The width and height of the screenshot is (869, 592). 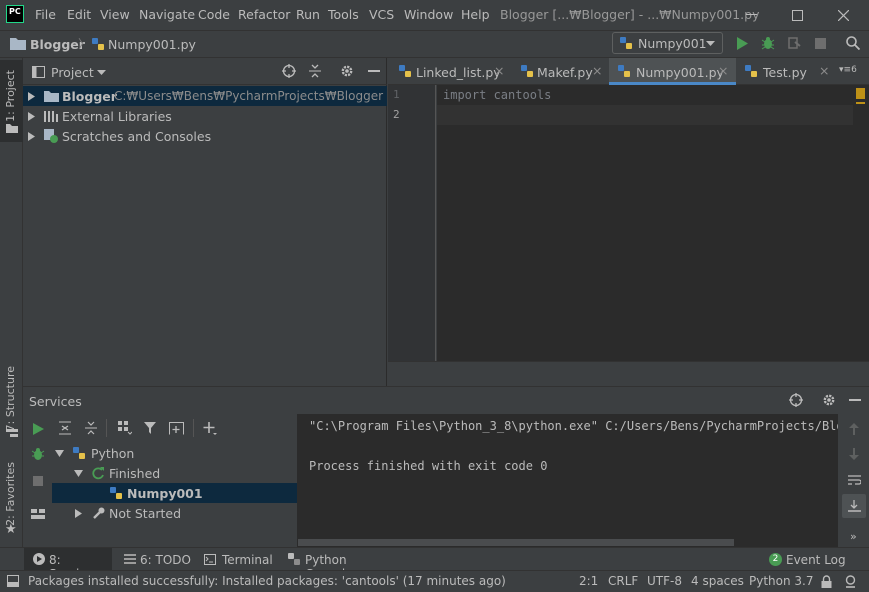 I want to click on menu-vcs: VCS, so click(x=381, y=14).